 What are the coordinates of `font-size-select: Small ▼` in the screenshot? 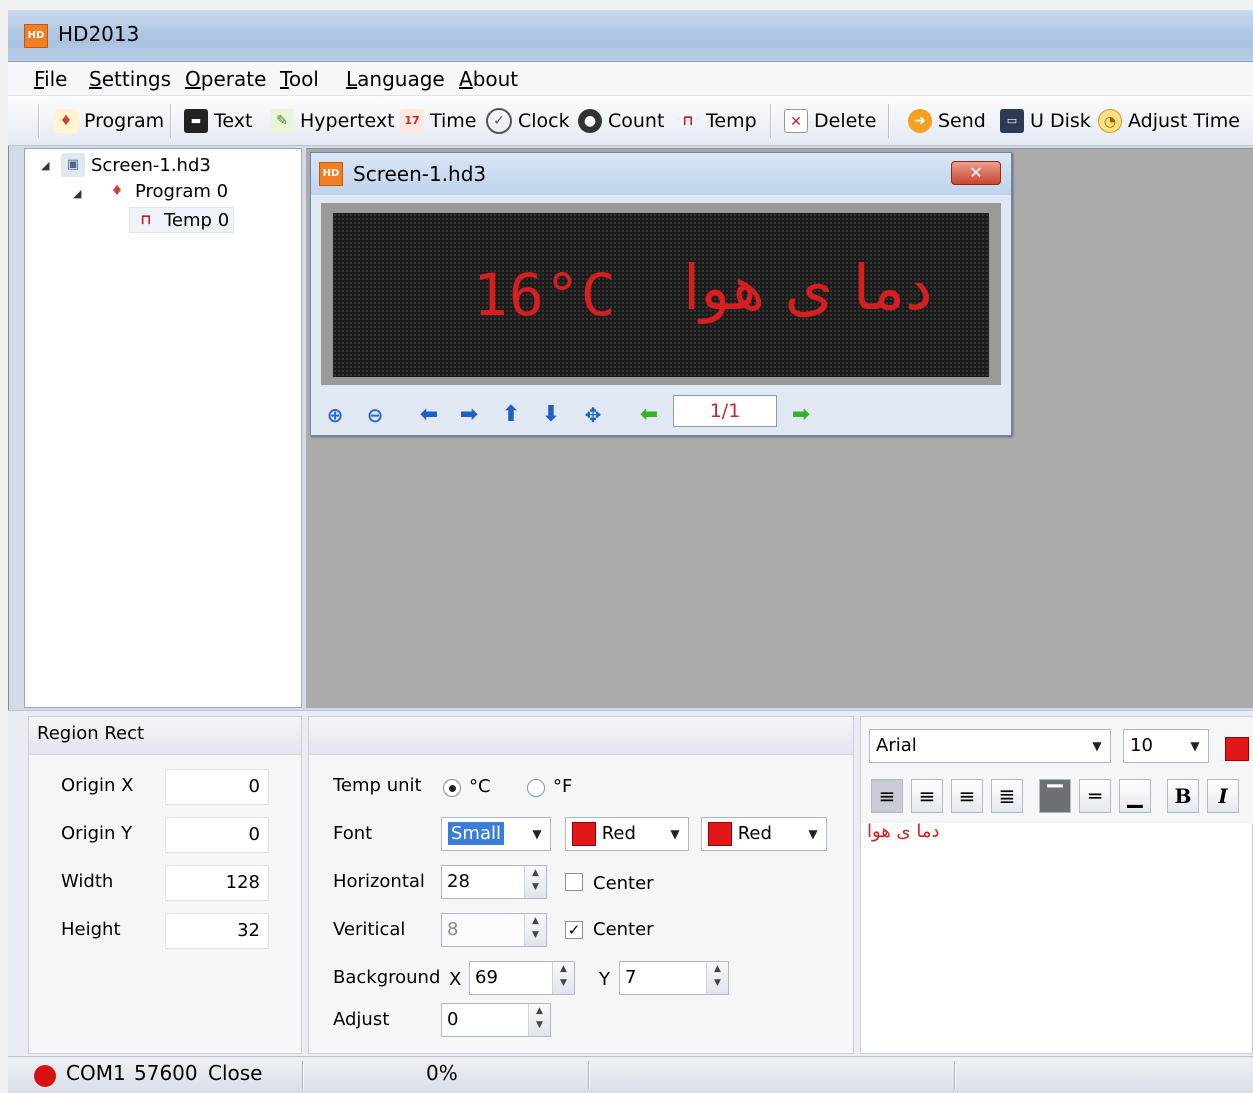 It's located at (496, 834).